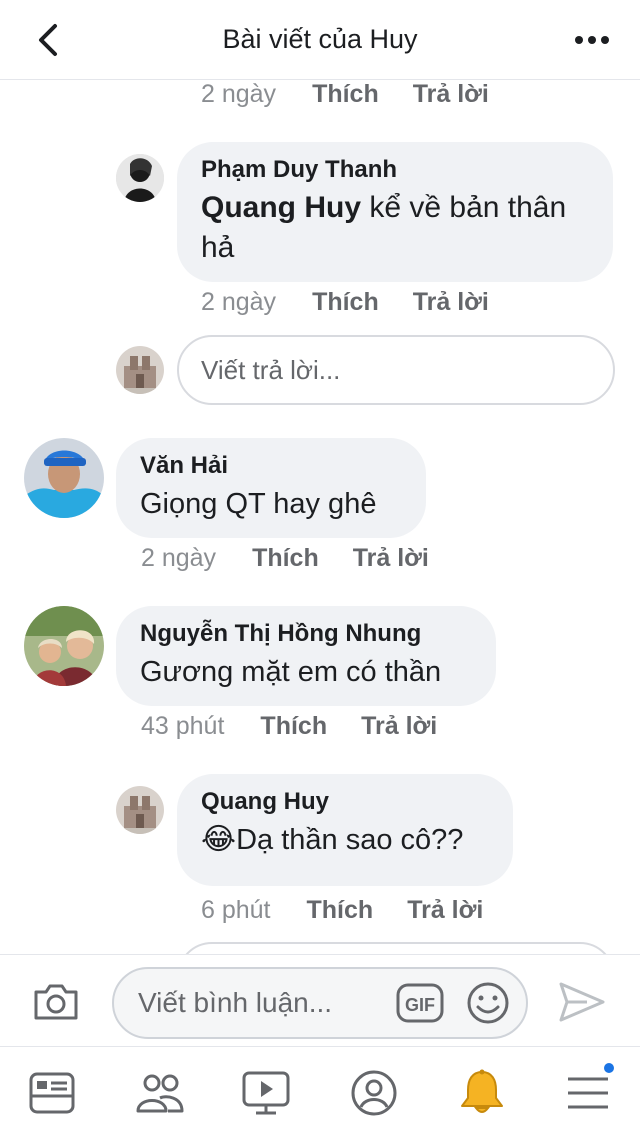  I want to click on laughing-emoji-icon: 😂, so click(219, 839).